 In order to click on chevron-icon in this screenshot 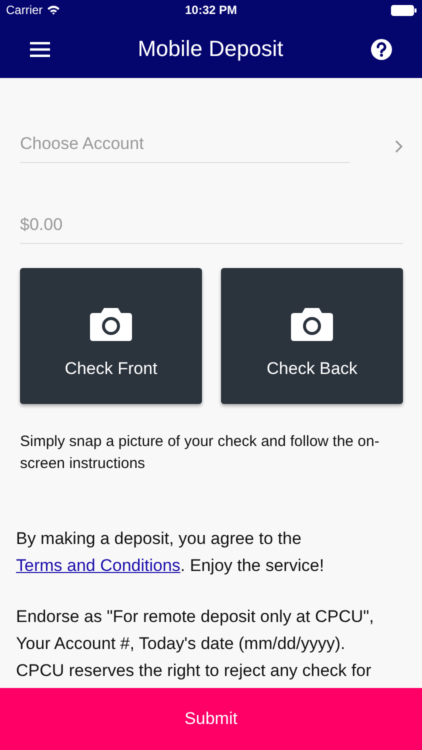, I will do `click(399, 146)`.